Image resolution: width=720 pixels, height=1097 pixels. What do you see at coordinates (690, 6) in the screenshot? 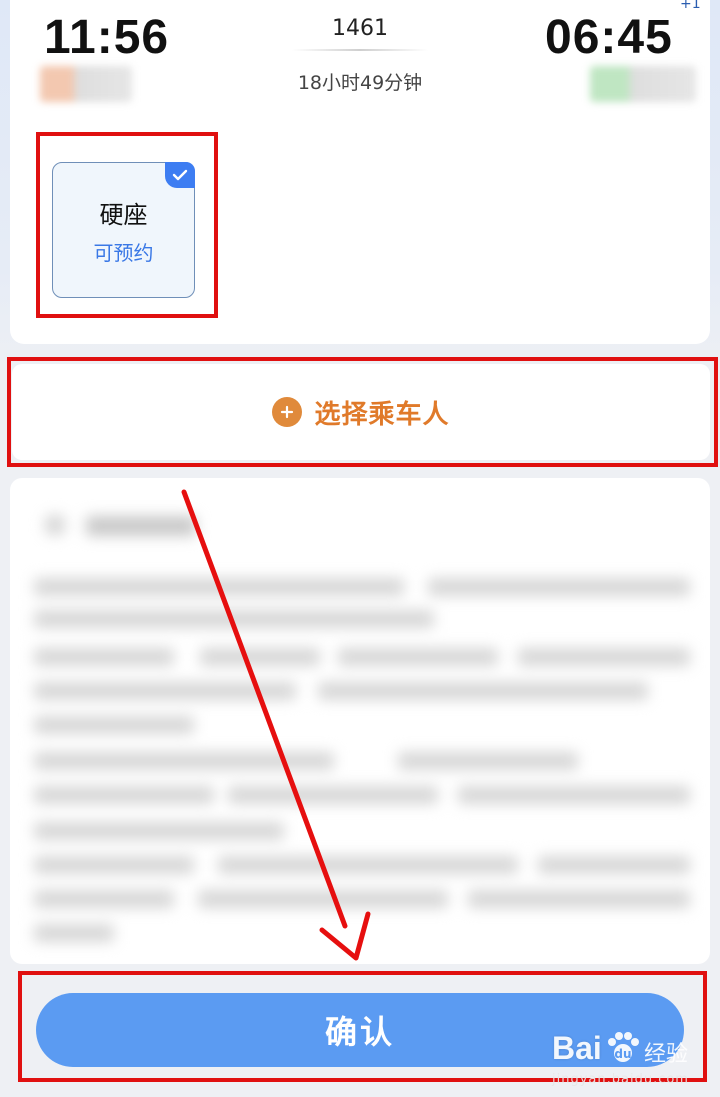
I see `arrival-day-offset: +1` at bounding box center [690, 6].